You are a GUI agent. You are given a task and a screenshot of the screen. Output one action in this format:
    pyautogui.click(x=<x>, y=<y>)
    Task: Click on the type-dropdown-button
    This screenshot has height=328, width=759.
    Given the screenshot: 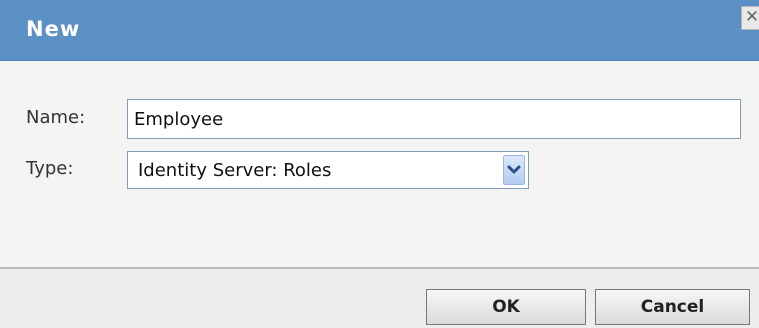 What is the action you would take?
    pyautogui.click(x=514, y=170)
    